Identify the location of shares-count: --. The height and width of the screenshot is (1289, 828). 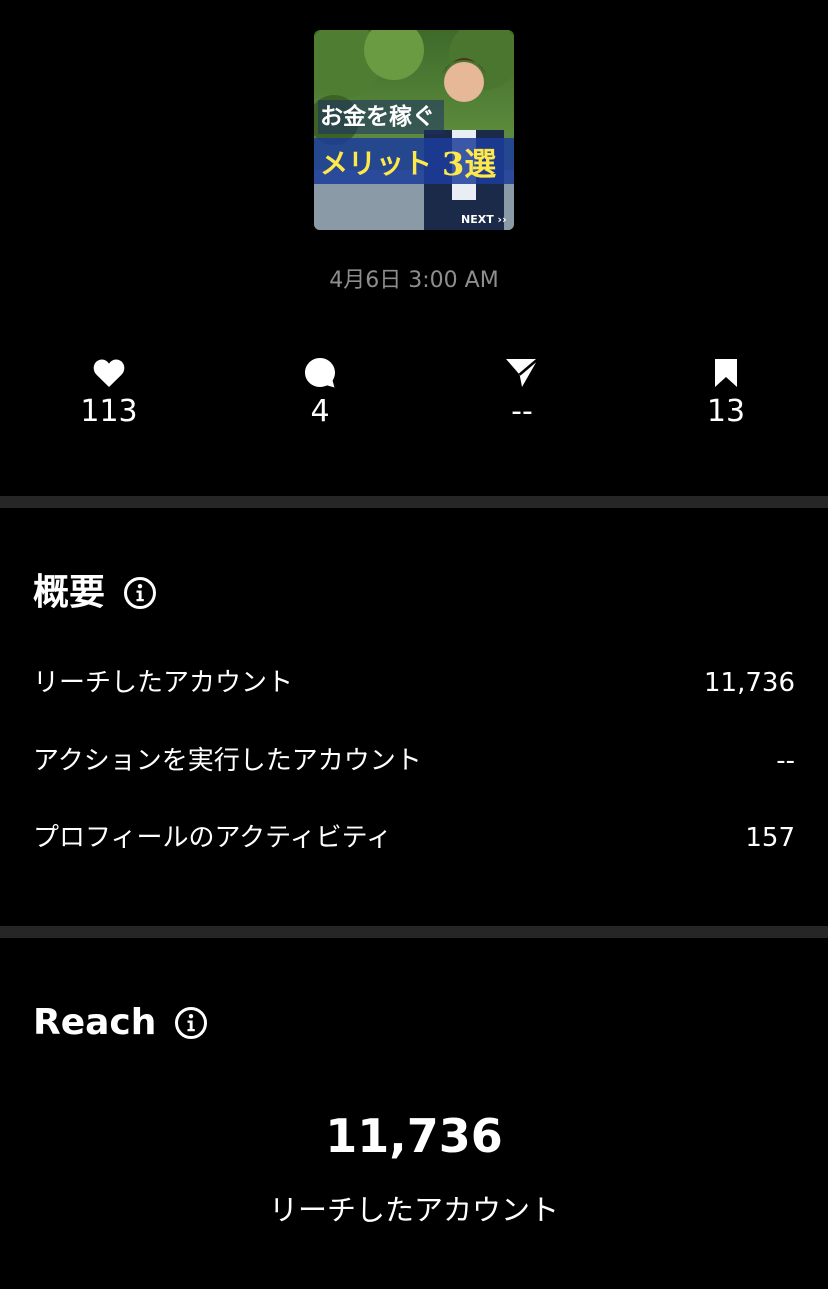
(522, 411).